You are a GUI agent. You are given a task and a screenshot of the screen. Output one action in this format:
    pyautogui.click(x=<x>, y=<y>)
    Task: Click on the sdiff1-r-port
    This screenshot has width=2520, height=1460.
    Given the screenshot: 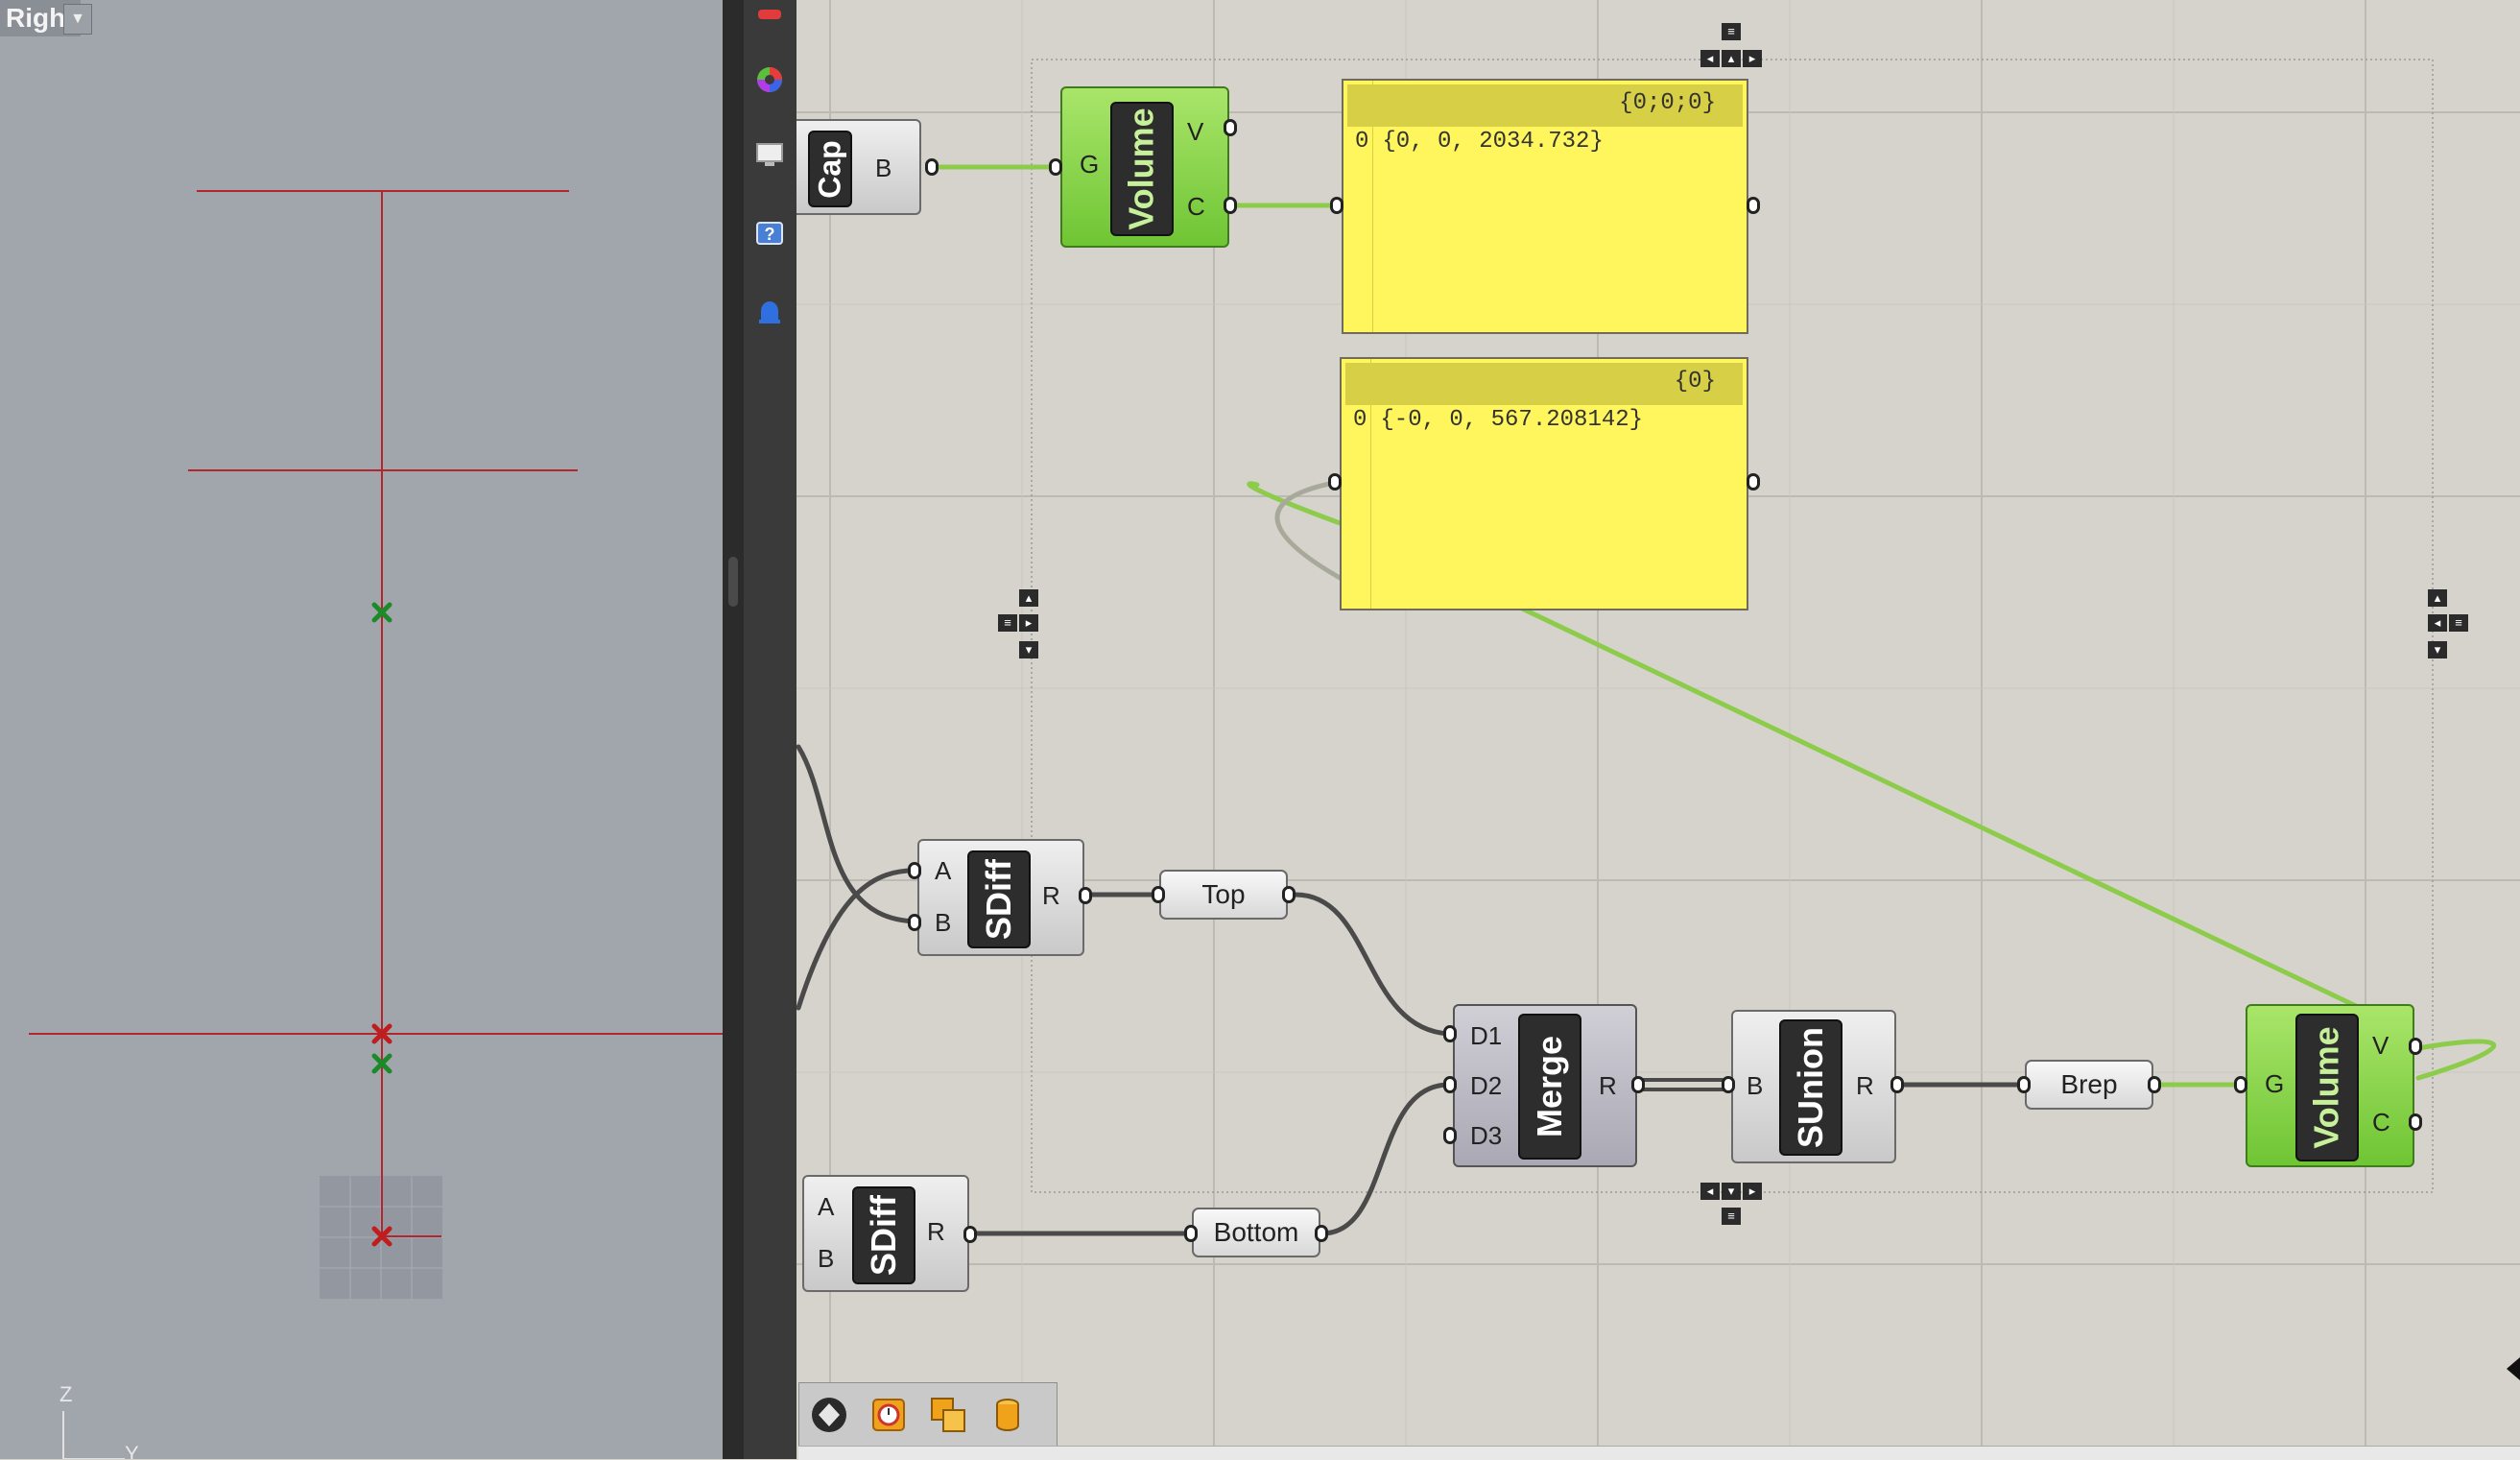 What is the action you would take?
    pyautogui.click(x=1086, y=895)
    